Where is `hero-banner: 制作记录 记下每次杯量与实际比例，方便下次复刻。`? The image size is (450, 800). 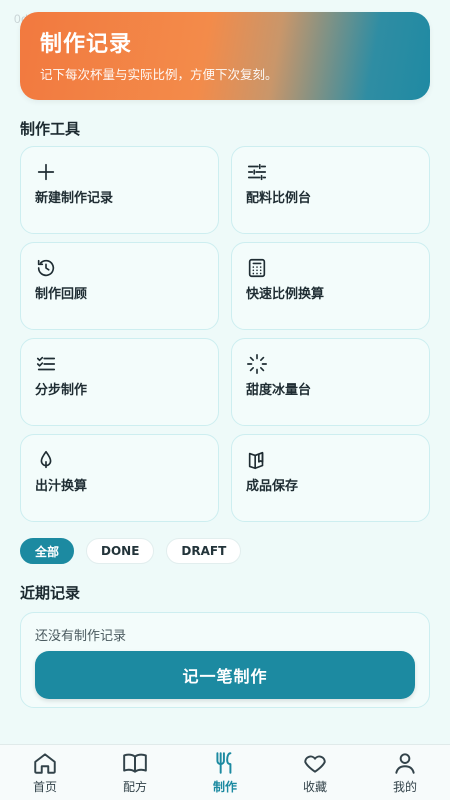 hero-banner: 制作记录 记下每次杯量与实际比例，方便下次复刻。 is located at coordinates (225, 56).